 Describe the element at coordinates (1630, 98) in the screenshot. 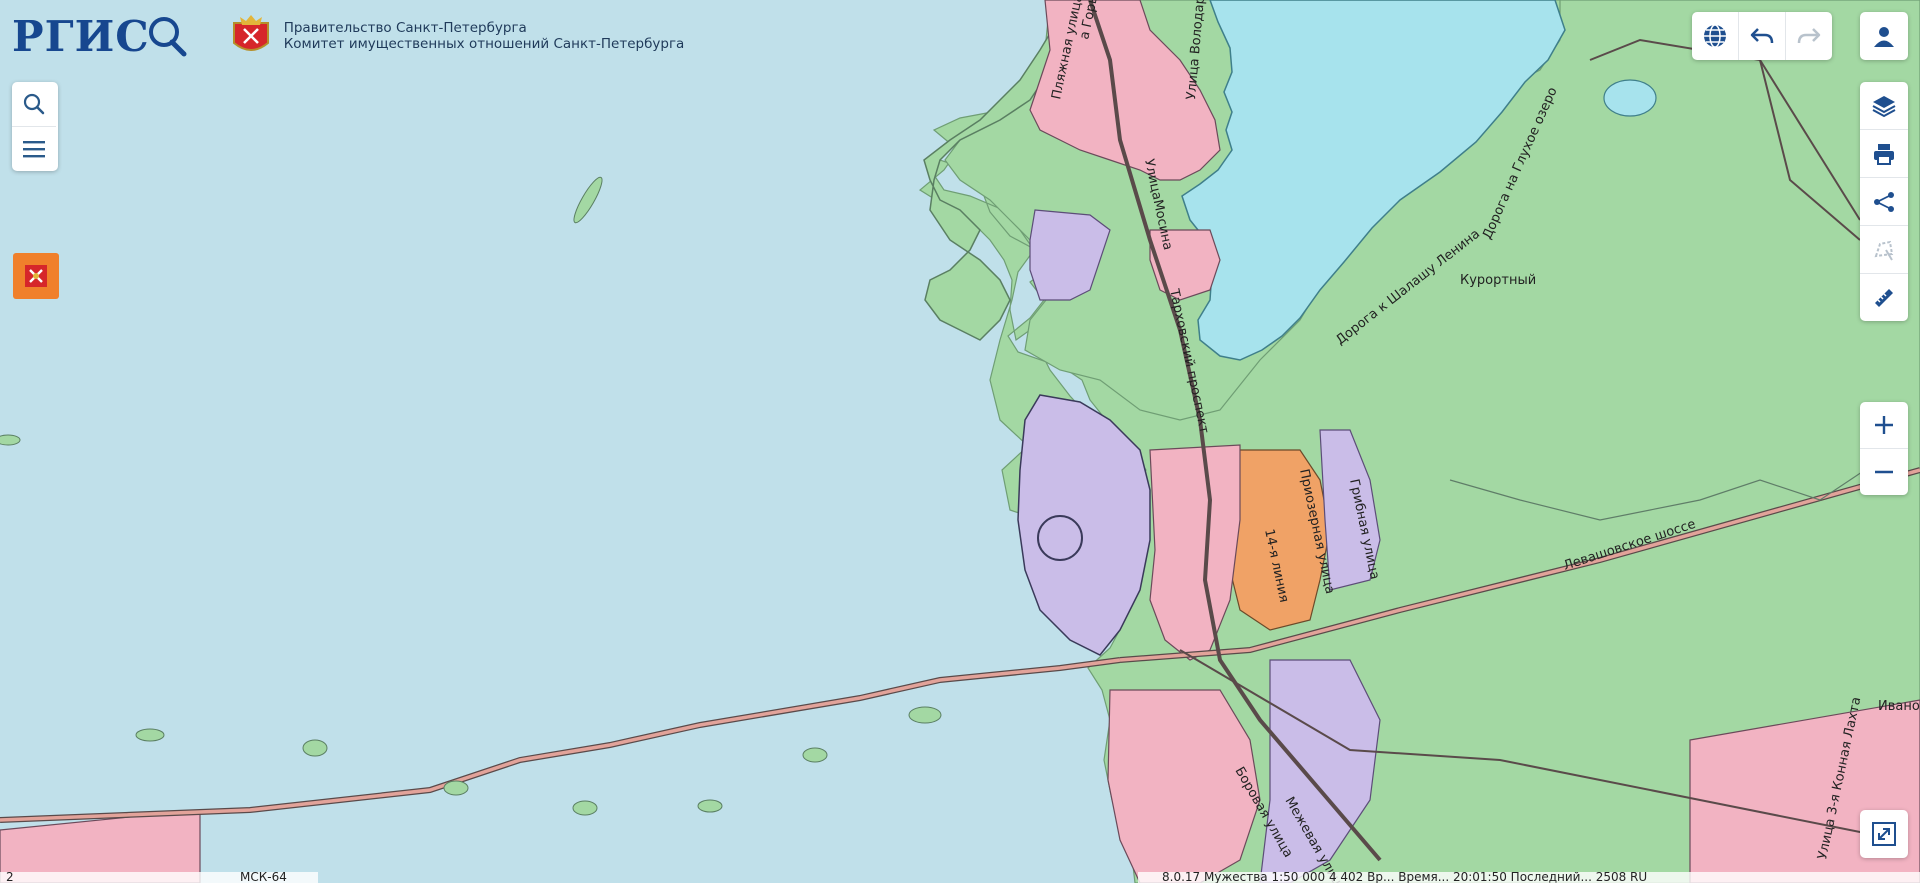

I see `lake-small` at that location.